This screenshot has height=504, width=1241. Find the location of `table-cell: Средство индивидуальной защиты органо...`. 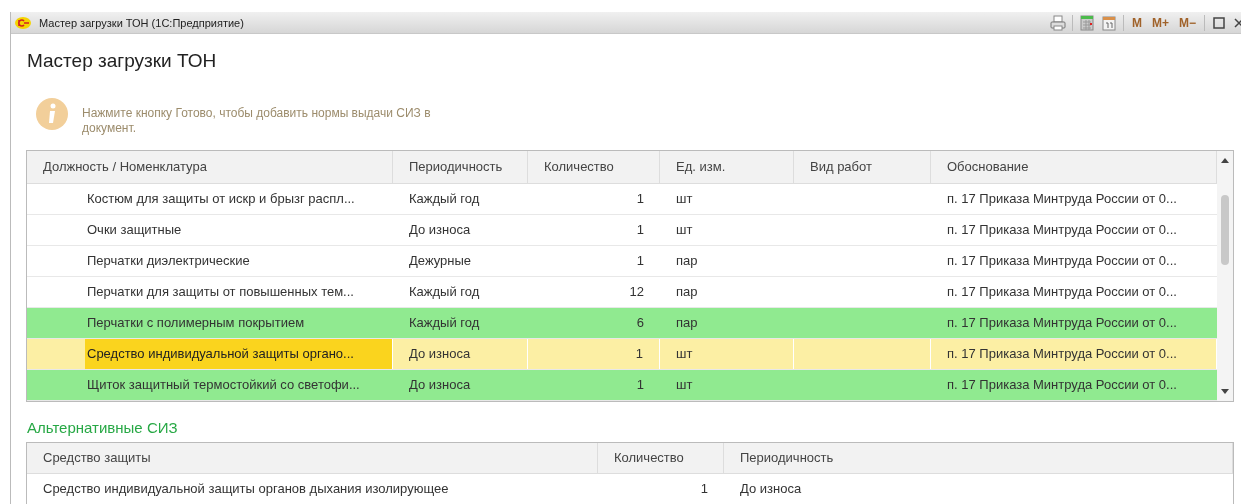

table-cell: Средство индивидуальной защиты органо... is located at coordinates (239, 354).